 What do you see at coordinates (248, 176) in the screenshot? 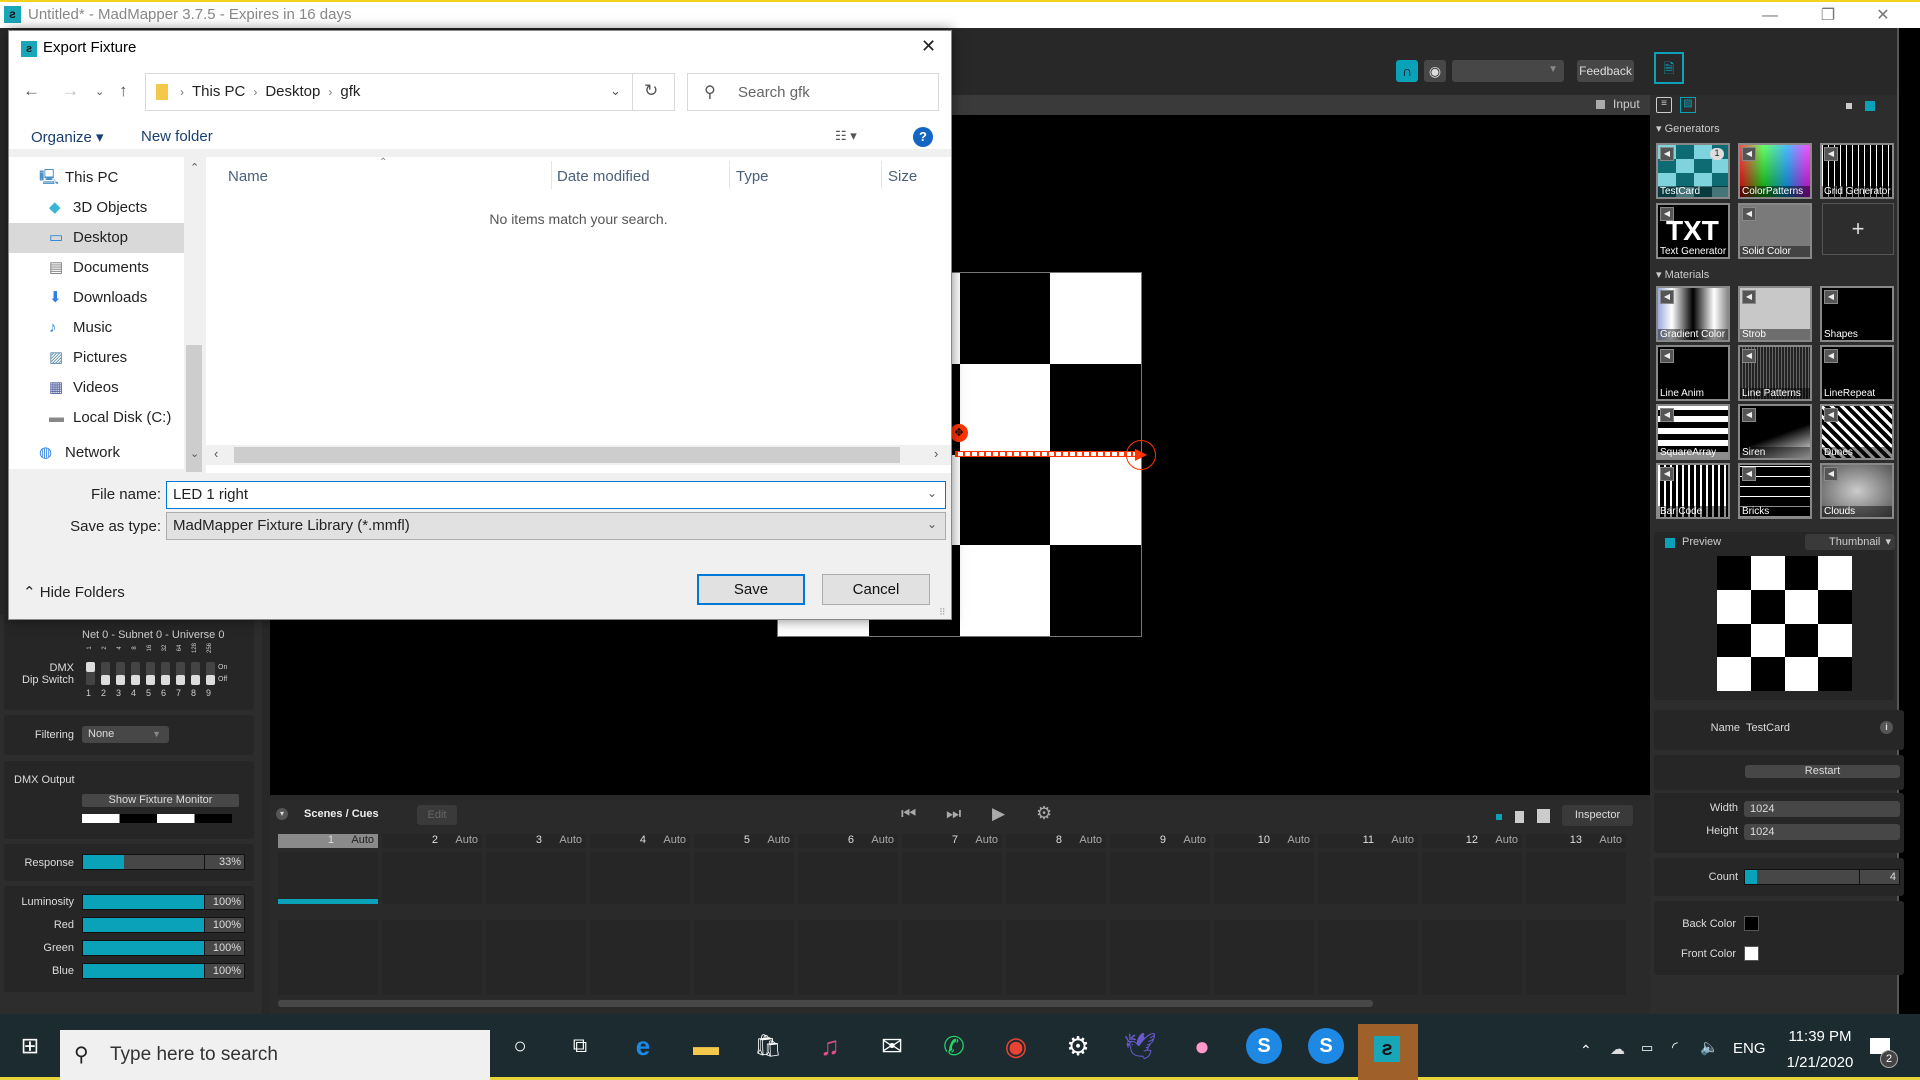
I see `column-name: Name` at bounding box center [248, 176].